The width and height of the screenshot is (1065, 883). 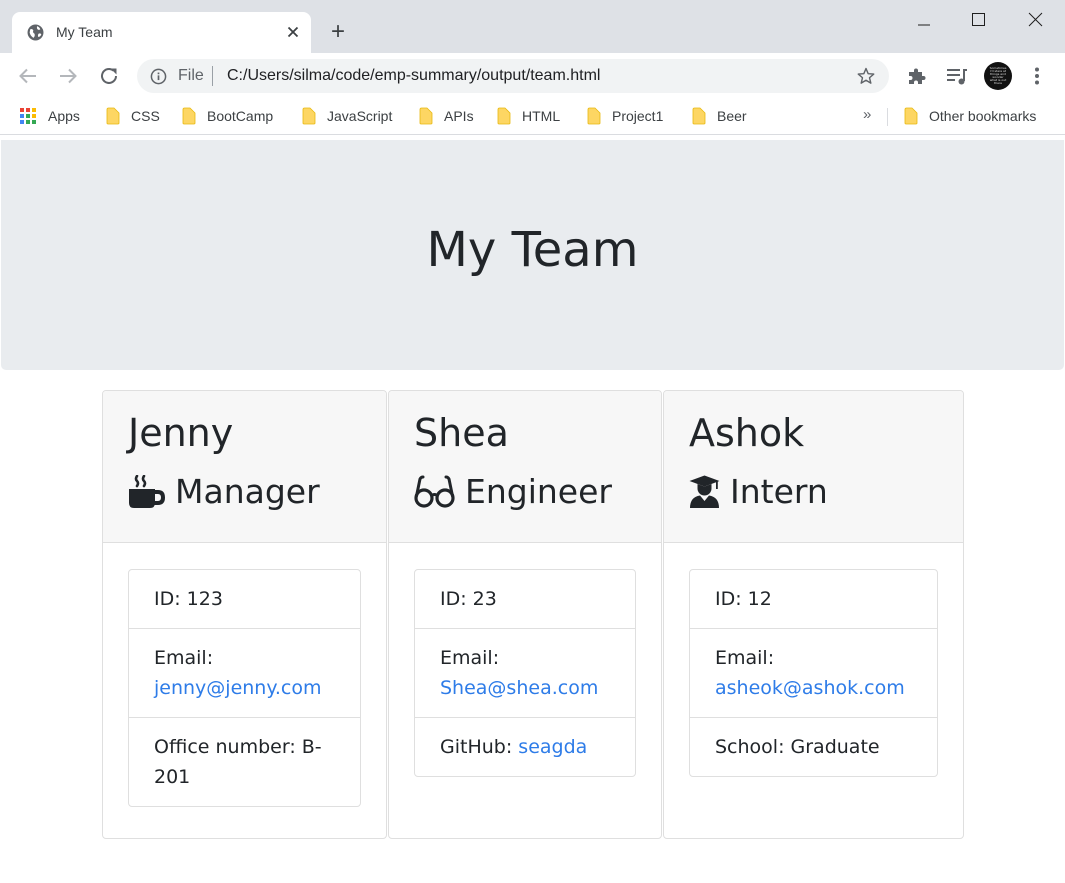 I want to click on tab-strip: My Team +, so click(x=532, y=26).